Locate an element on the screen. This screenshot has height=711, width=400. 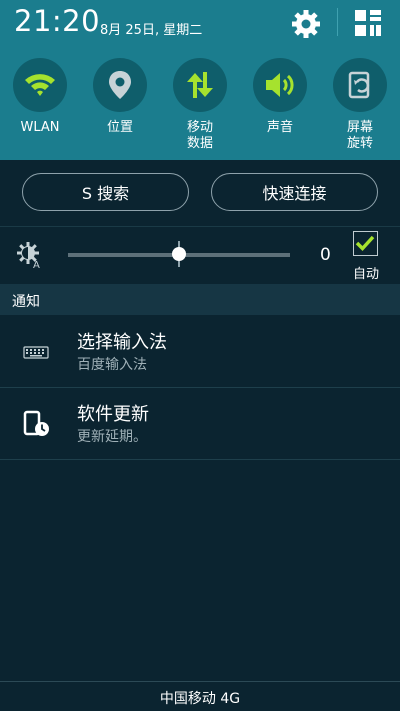
toggle-wlan: WLAN is located at coordinates (40, 97).